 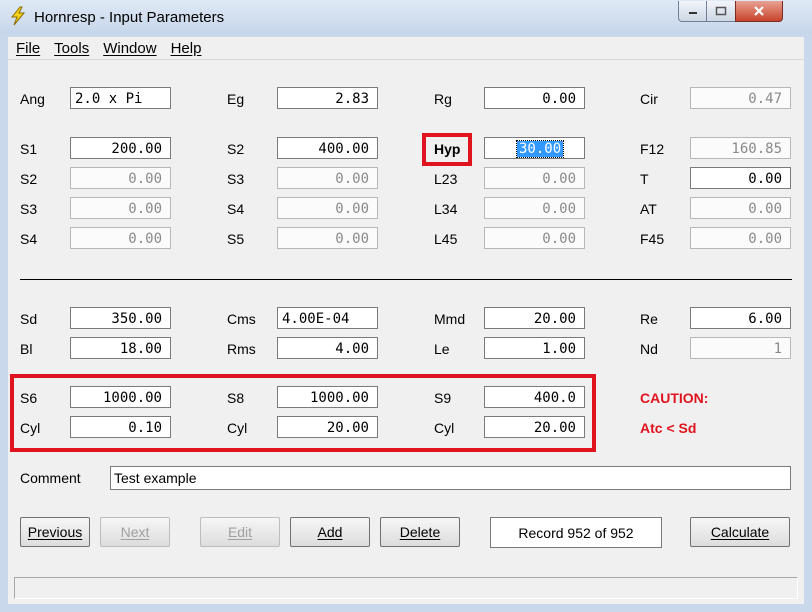 What do you see at coordinates (327, 238) in the screenshot?
I see `s5-field: 0.00` at bounding box center [327, 238].